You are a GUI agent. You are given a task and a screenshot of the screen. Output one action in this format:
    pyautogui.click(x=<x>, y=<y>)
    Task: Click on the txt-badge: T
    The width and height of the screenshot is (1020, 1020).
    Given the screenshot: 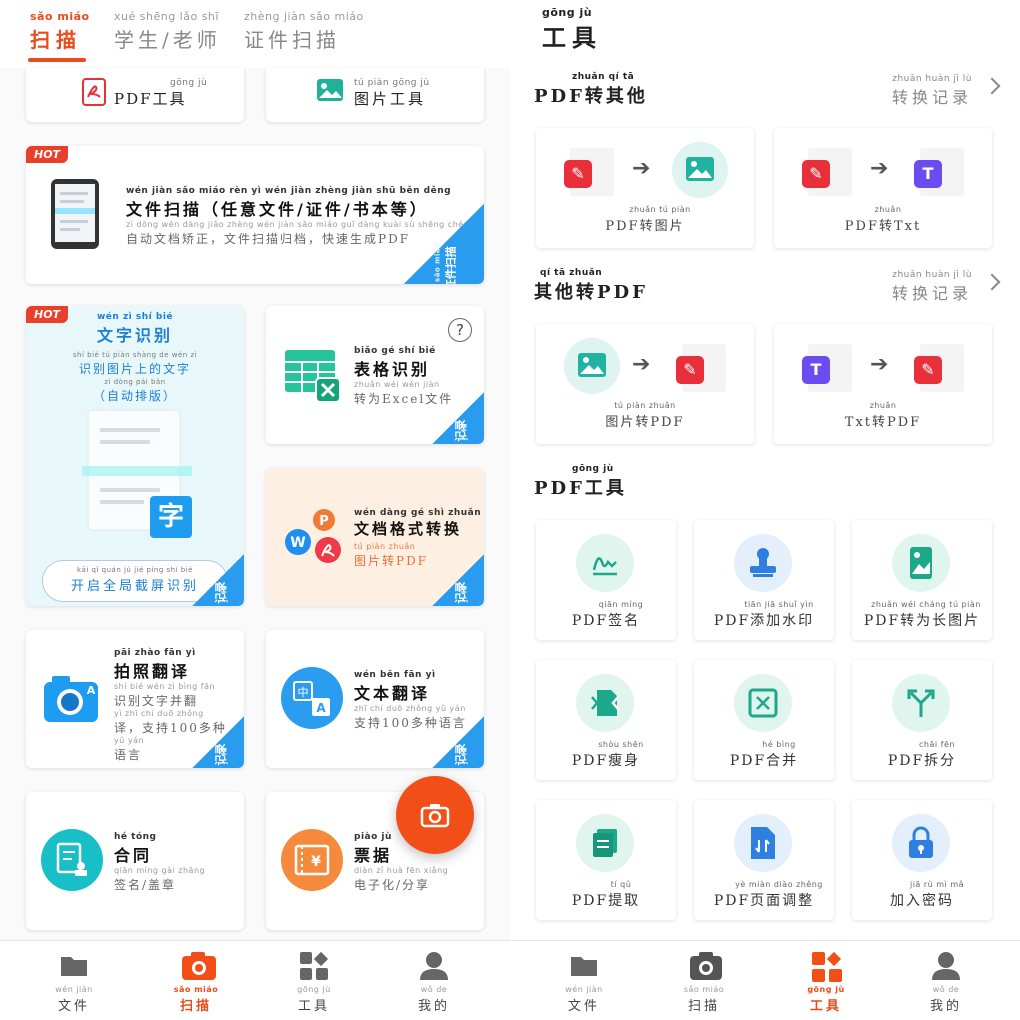 What is the action you would take?
    pyautogui.click(x=928, y=174)
    